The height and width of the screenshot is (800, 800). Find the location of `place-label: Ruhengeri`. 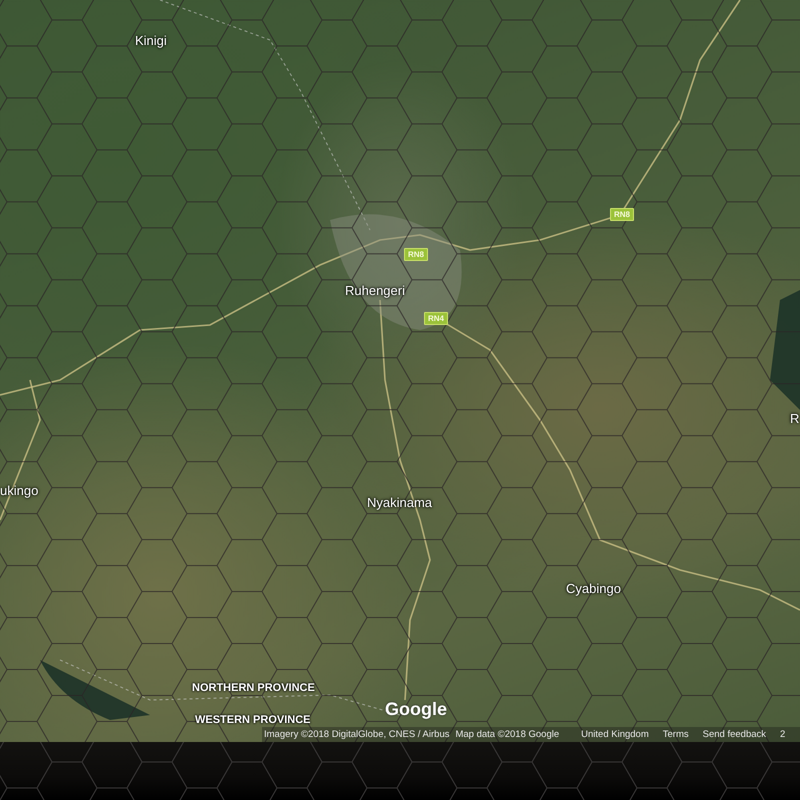

place-label: Ruhengeri is located at coordinates (375, 290).